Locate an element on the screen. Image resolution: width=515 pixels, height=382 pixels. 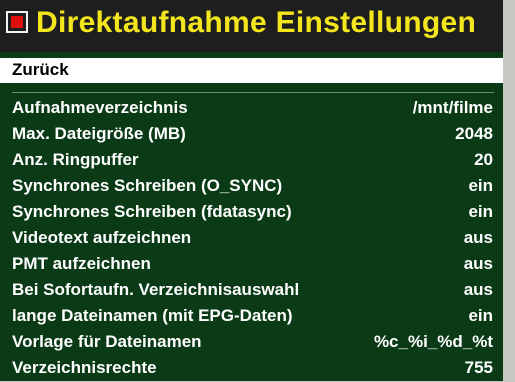
setting-row: Anz. Ringpuffer 20 is located at coordinates (251, 161).